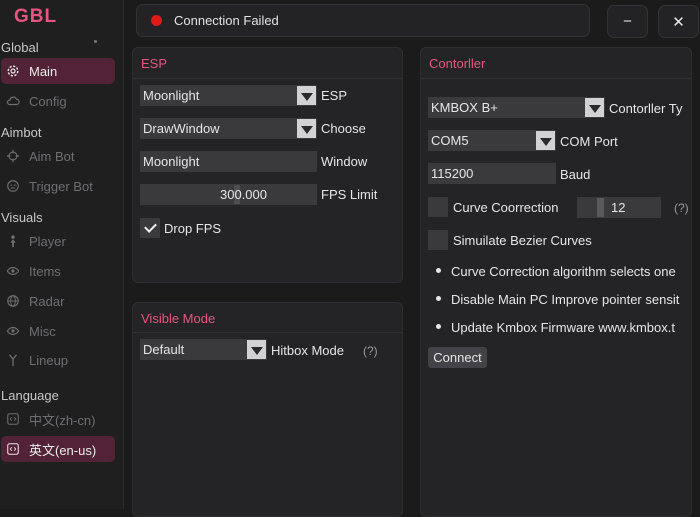 This screenshot has height=517, width=700. Describe the element at coordinates (13, 241) in the screenshot. I see `person-icon` at that location.